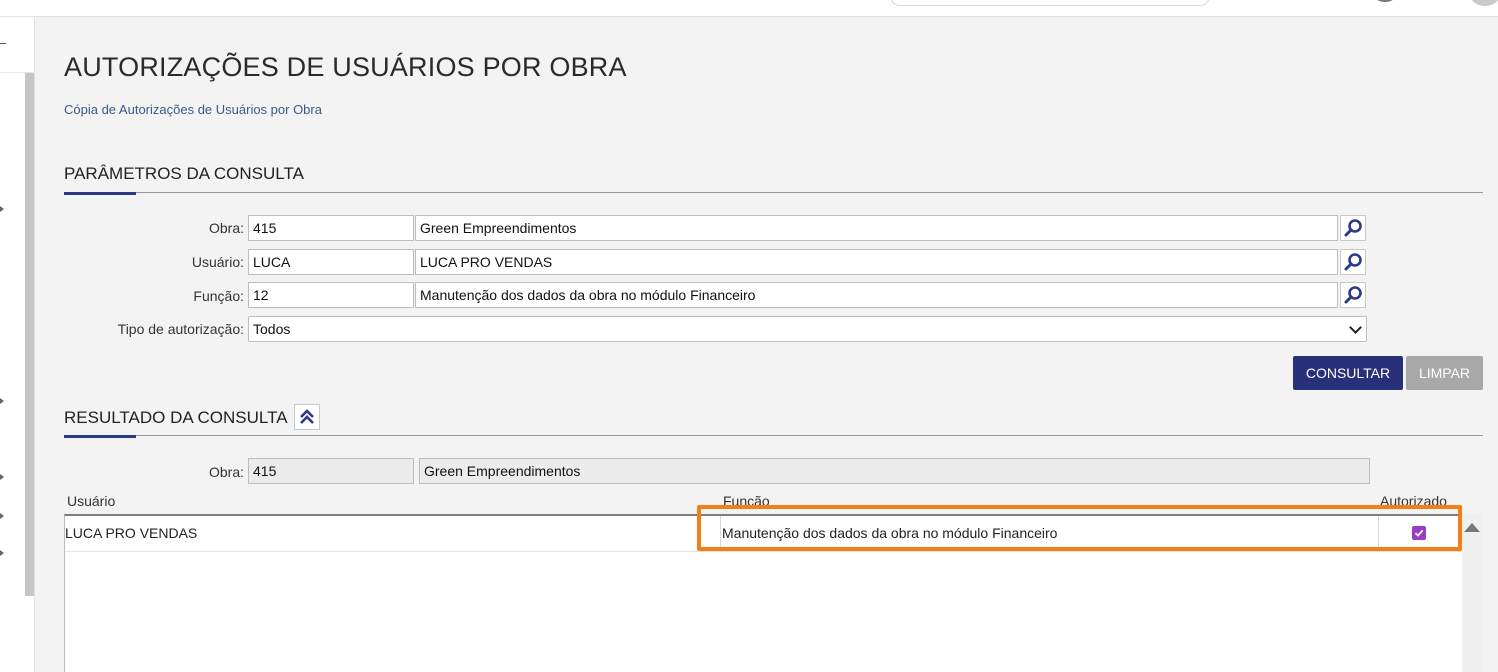  I want to click on highlight-box, so click(1079, 528).